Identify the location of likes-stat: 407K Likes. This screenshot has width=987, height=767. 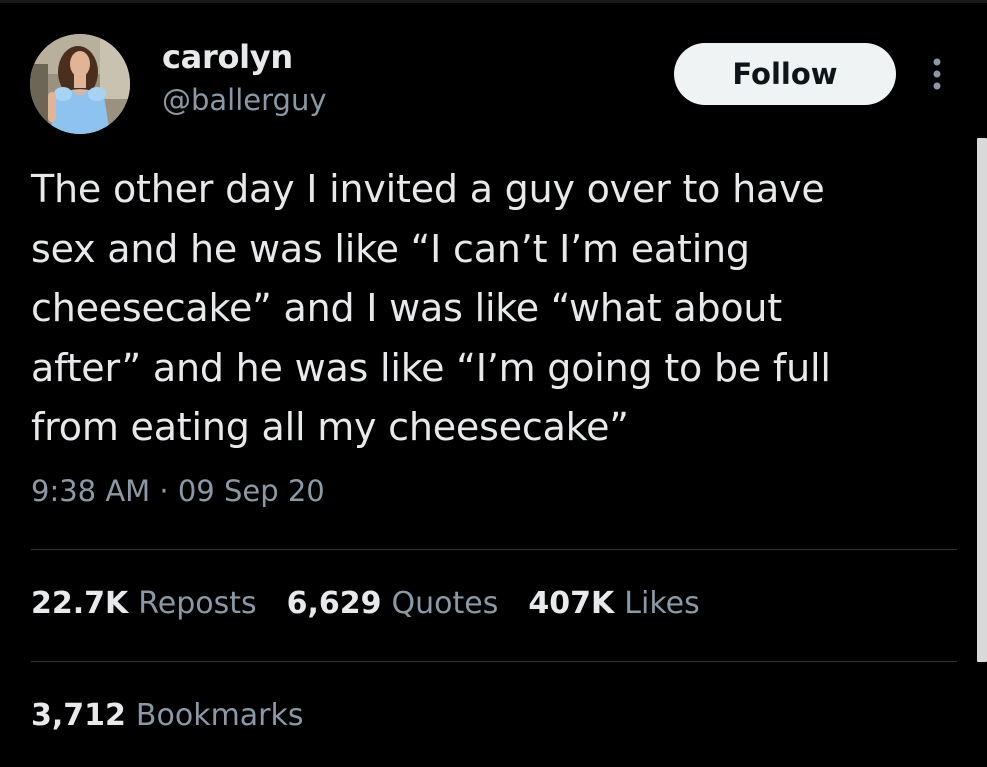
(613, 603).